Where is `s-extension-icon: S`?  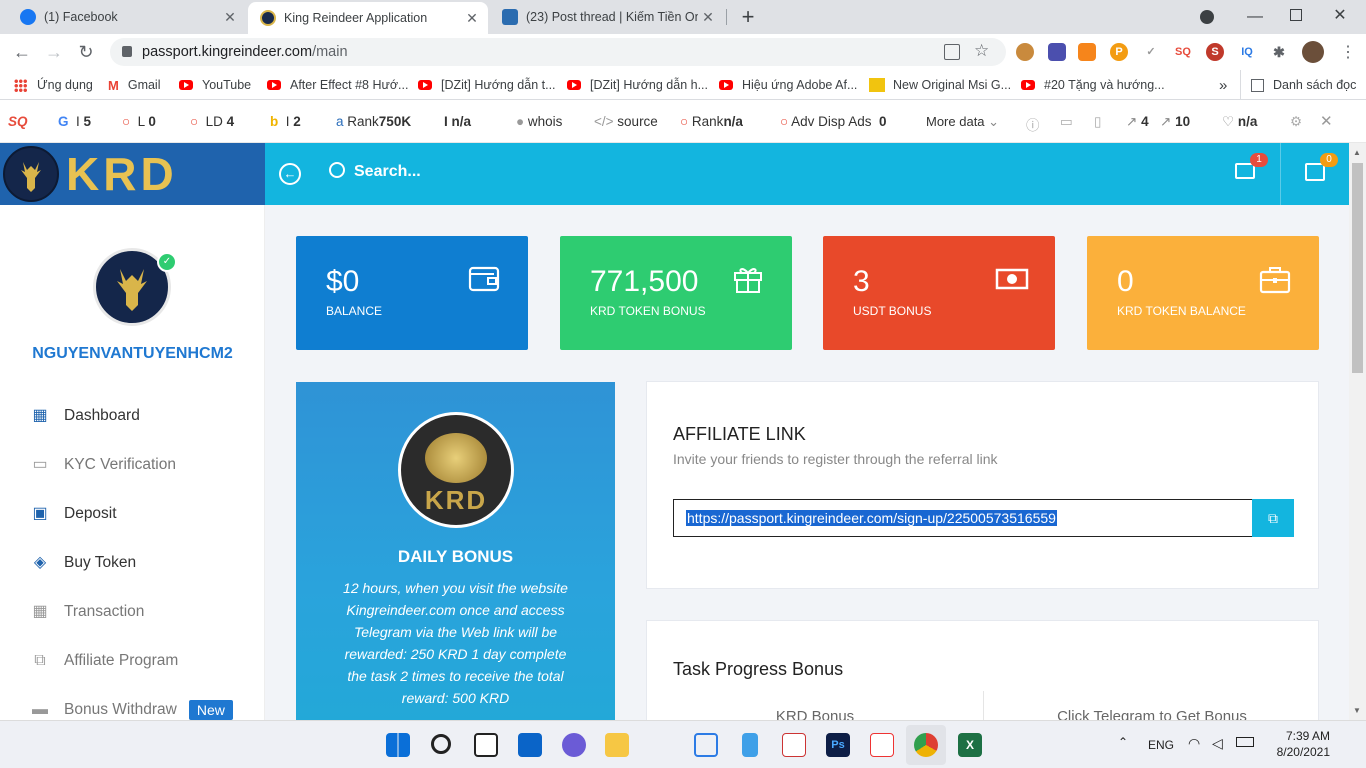 s-extension-icon: S is located at coordinates (1215, 52).